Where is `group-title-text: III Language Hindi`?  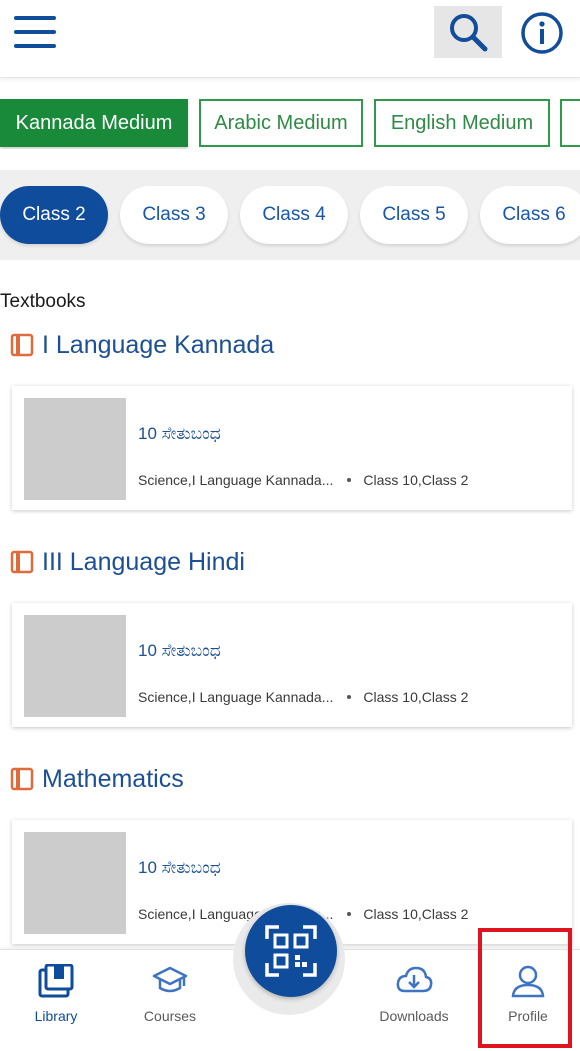
group-title-text: III Language Hindi is located at coordinates (143, 561).